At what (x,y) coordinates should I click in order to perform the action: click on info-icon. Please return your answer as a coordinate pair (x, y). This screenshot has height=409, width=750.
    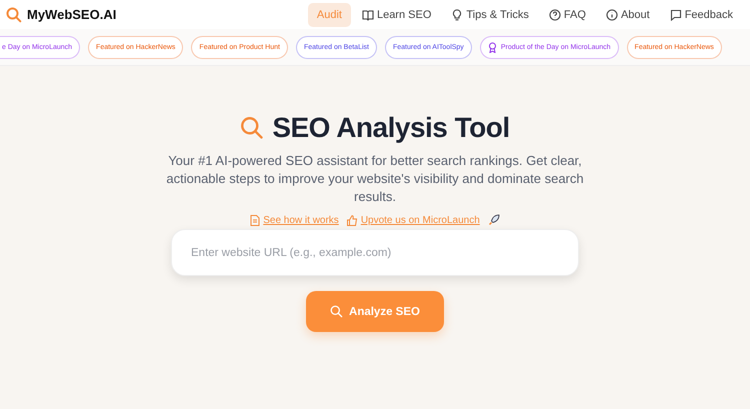
    Looking at the image, I should click on (612, 14).